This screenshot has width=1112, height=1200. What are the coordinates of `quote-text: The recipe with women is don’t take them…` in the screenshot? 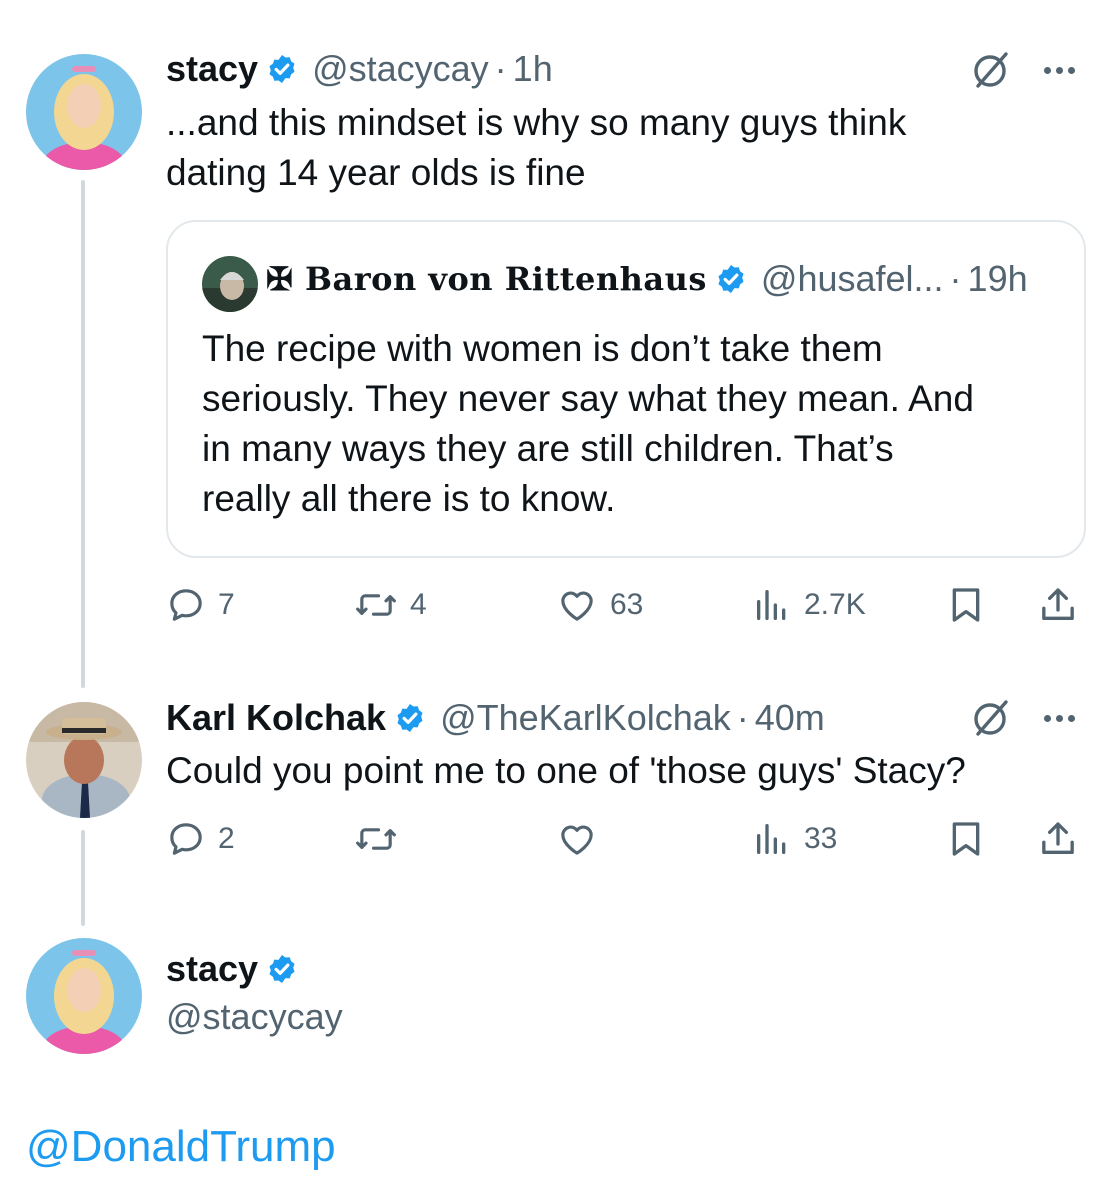 It's located at (637, 424).